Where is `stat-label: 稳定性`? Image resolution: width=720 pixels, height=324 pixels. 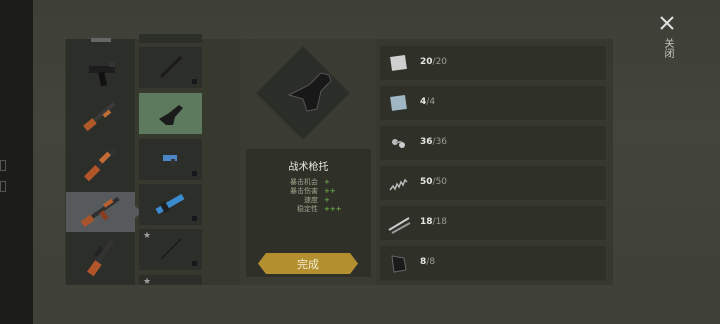 stat-label: 稳定性 is located at coordinates (307, 209).